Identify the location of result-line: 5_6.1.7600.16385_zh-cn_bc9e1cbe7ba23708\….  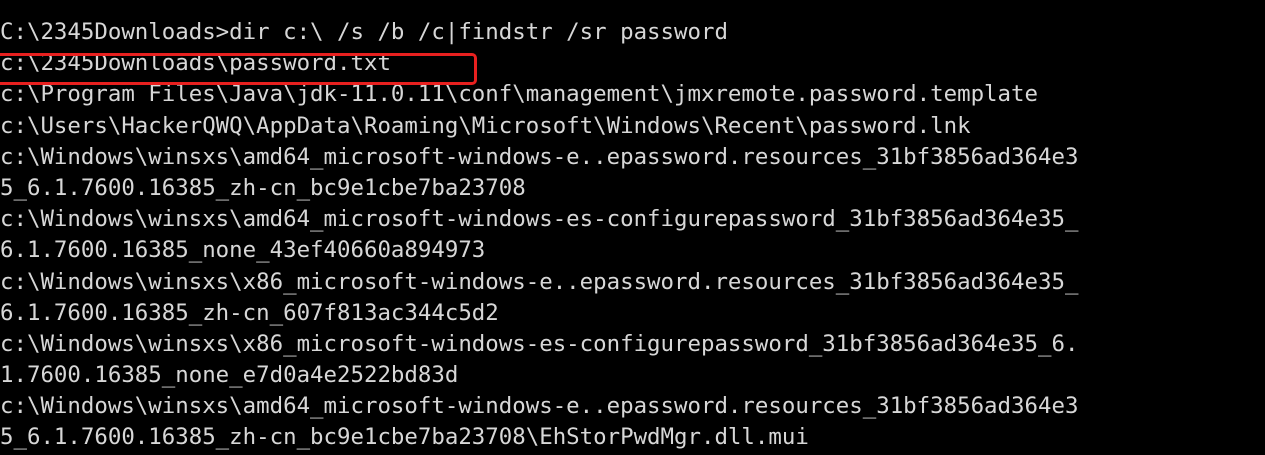
(404, 437).